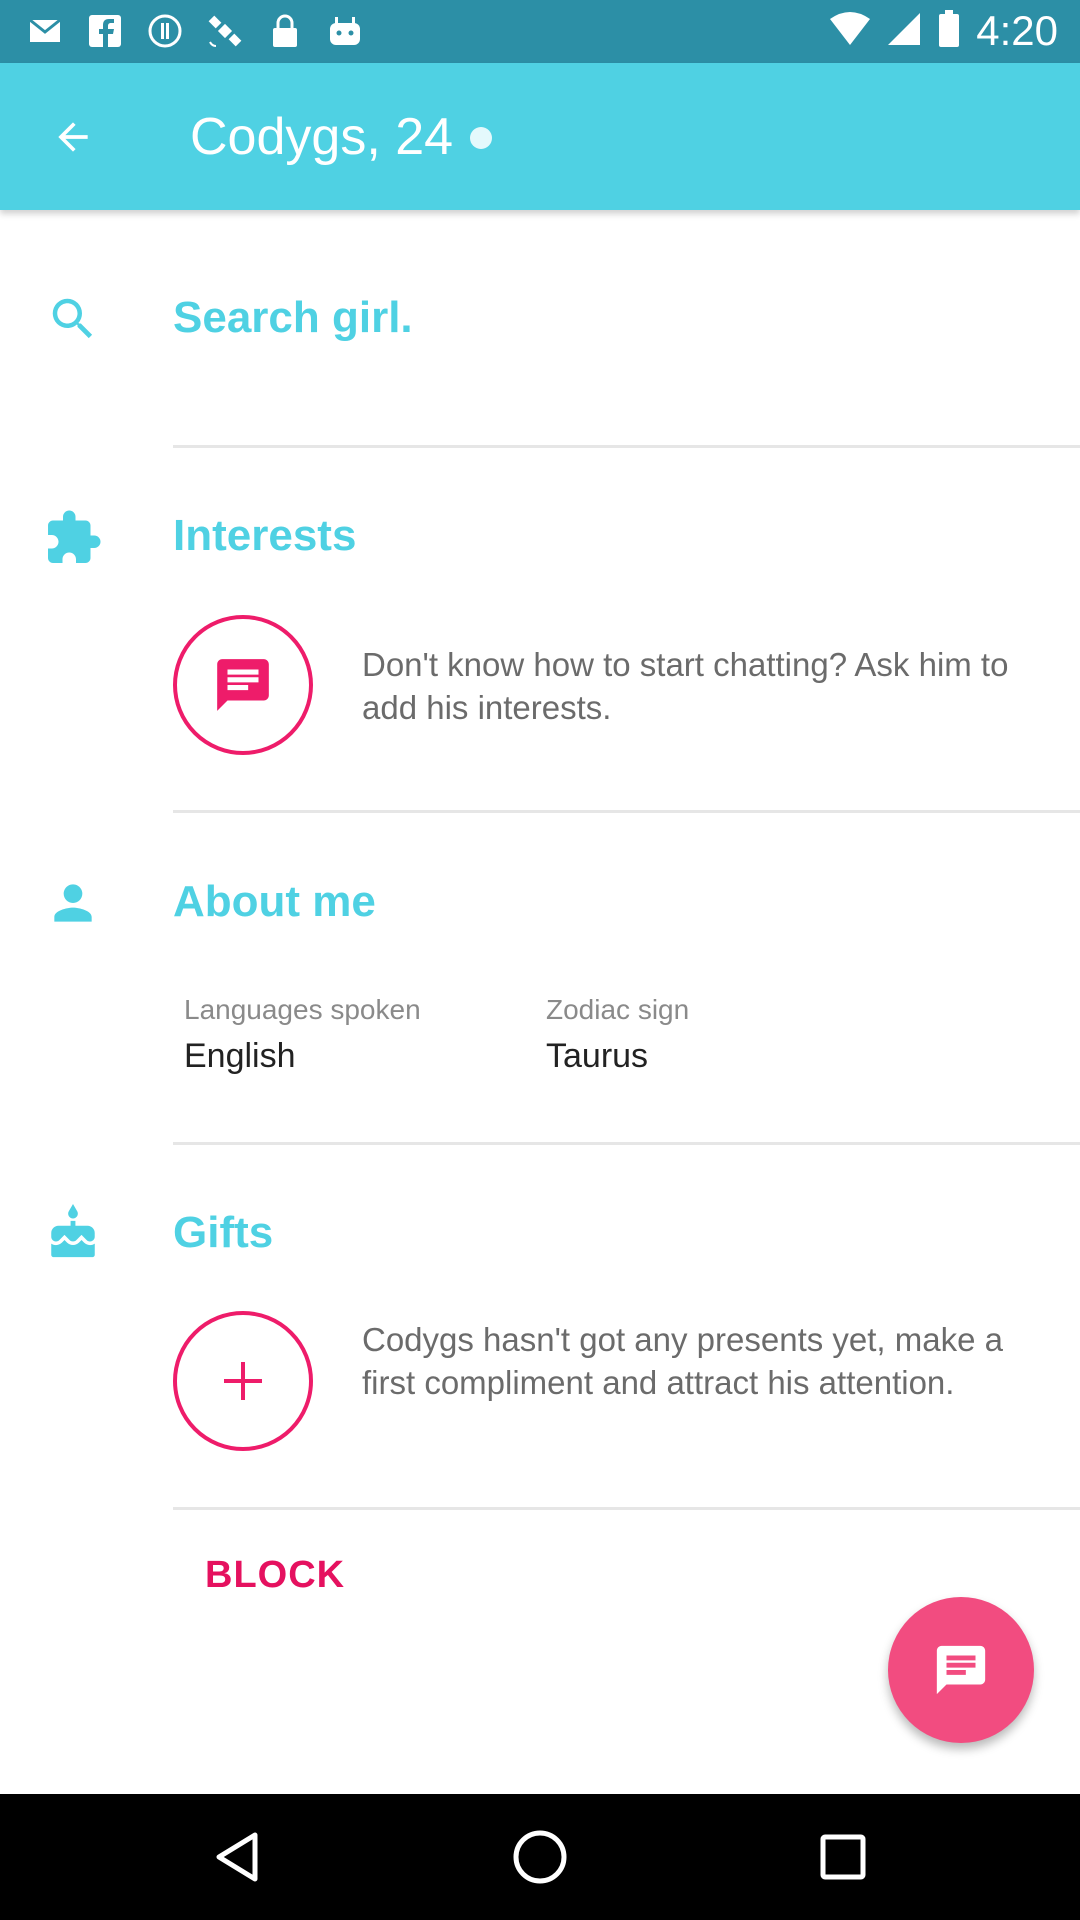 The image size is (1080, 1920). I want to click on square-recents-icon, so click(843, 1857).